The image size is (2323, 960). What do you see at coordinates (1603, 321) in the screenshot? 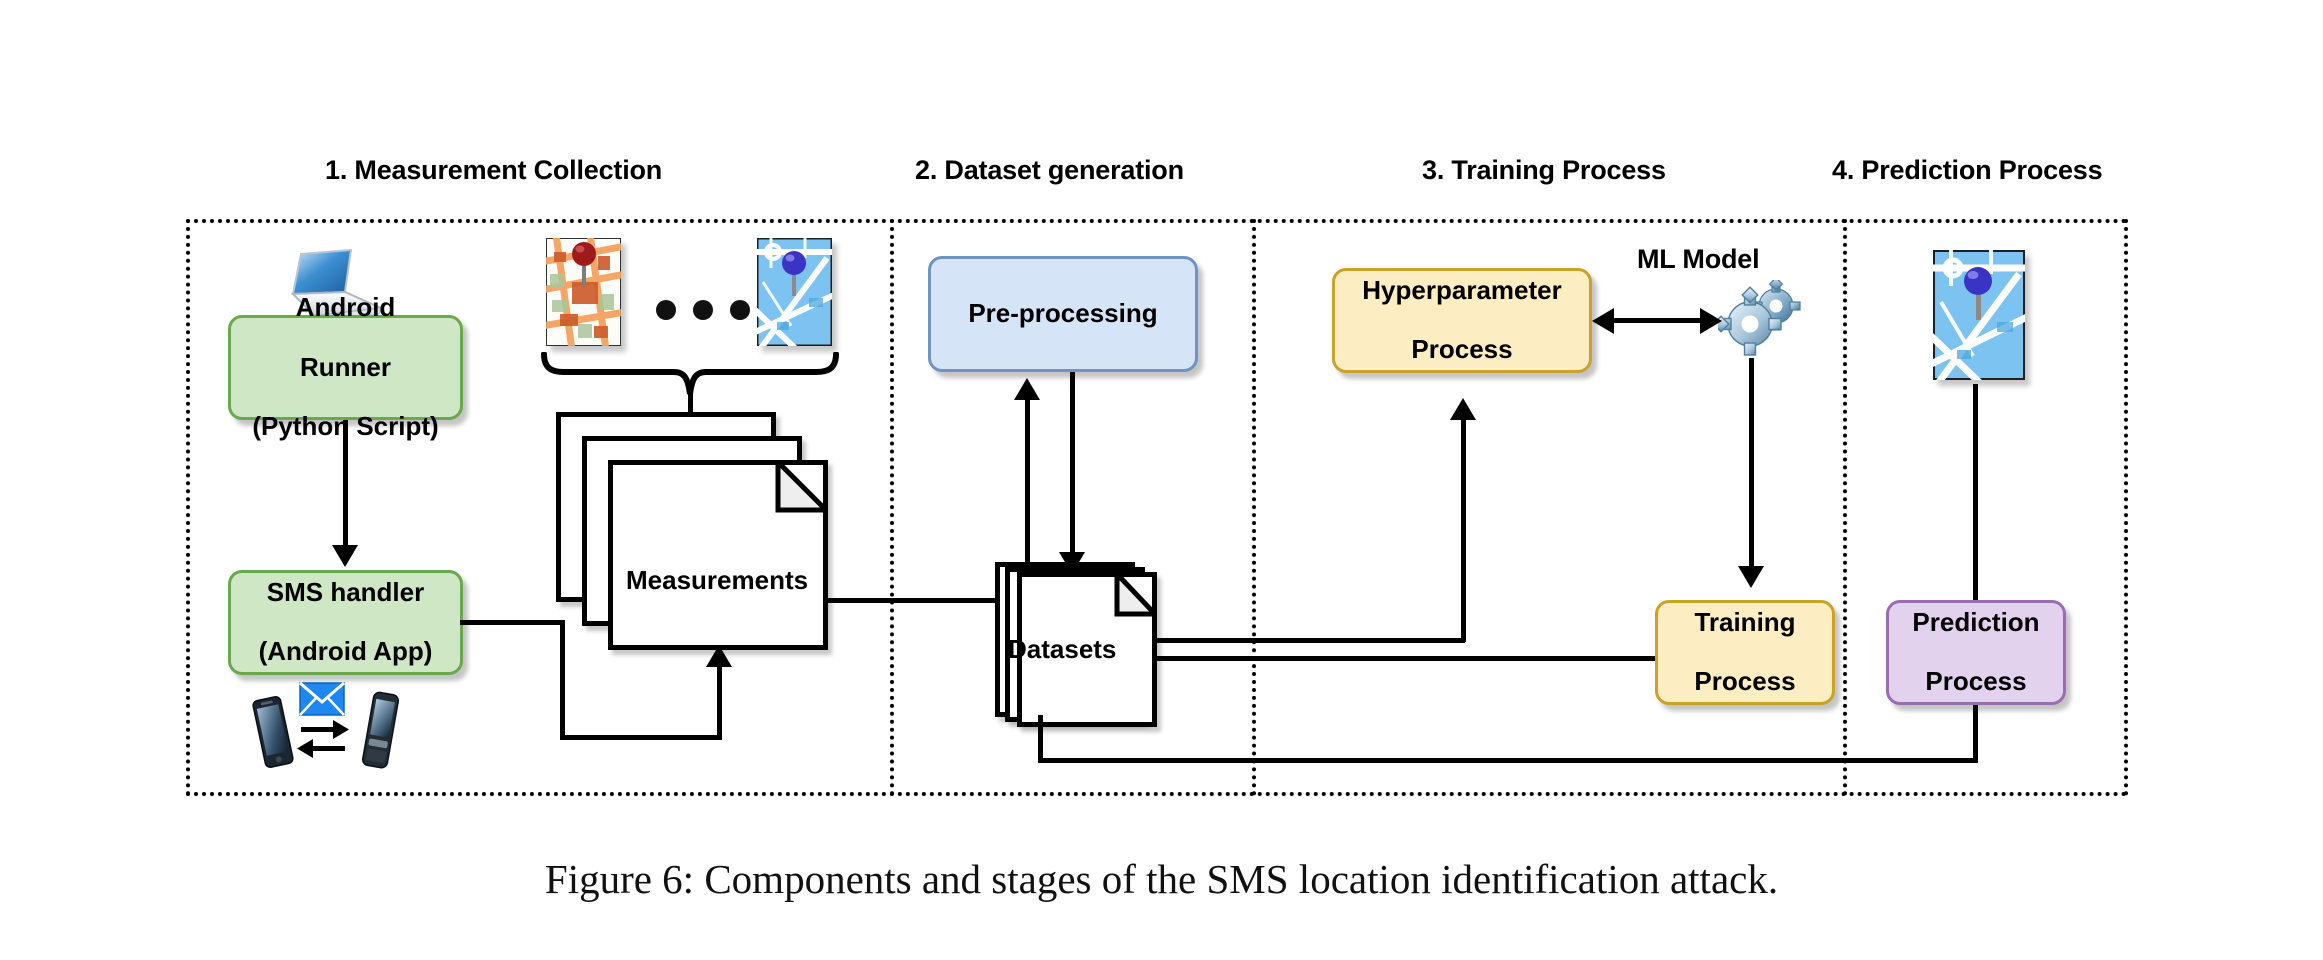
I see `arrowhead-mlmodel-to-hyper` at bounding box center [1603, 321].